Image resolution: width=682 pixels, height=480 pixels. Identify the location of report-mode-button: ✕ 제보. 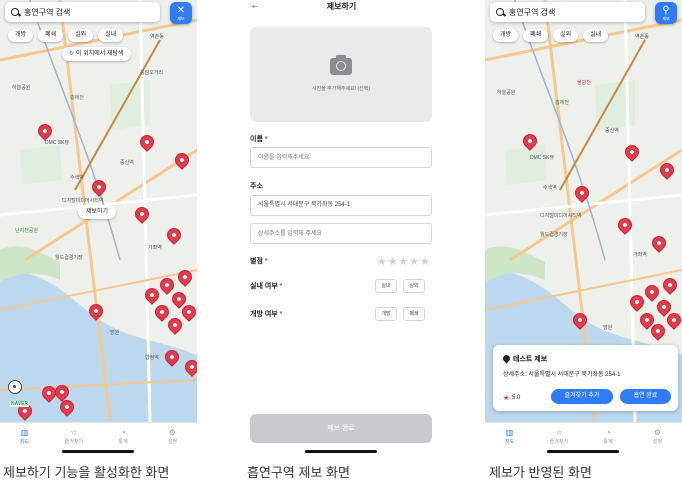
(181, 13).